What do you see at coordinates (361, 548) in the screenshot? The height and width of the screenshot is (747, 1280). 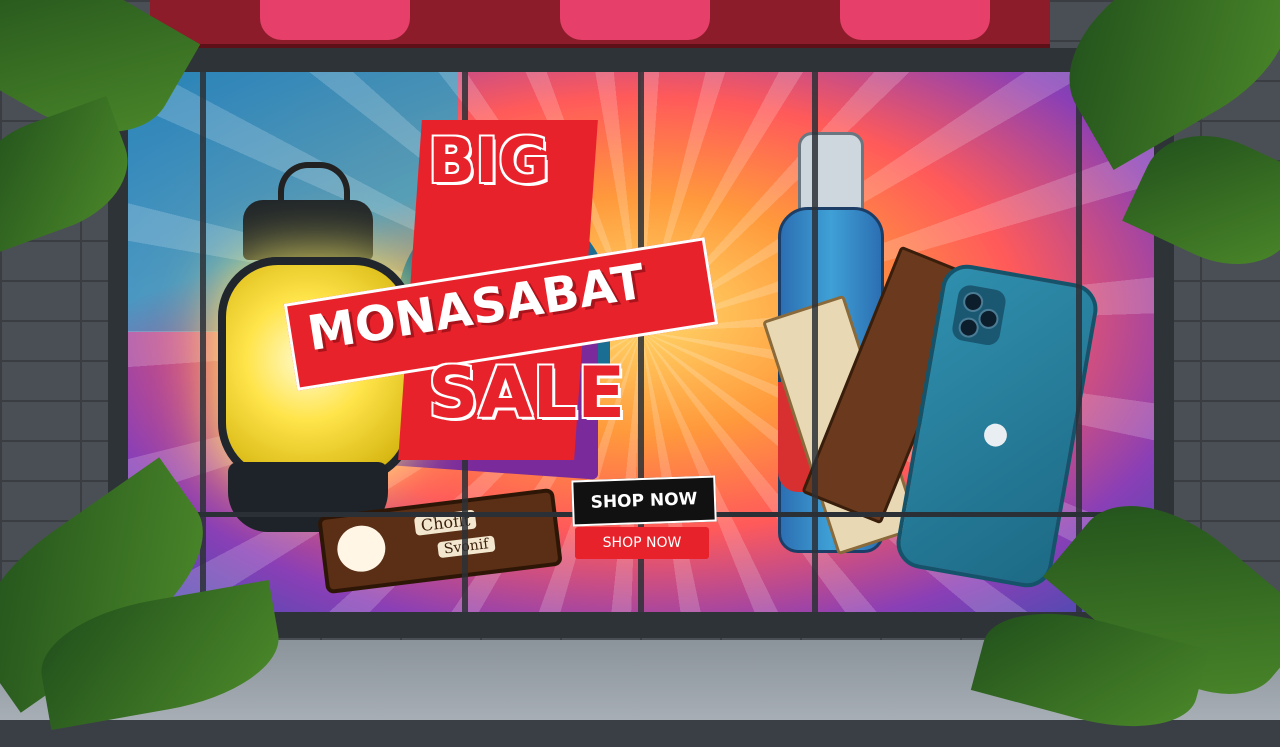 I see `wrapper-graphic` at bounding box center [361, 548].